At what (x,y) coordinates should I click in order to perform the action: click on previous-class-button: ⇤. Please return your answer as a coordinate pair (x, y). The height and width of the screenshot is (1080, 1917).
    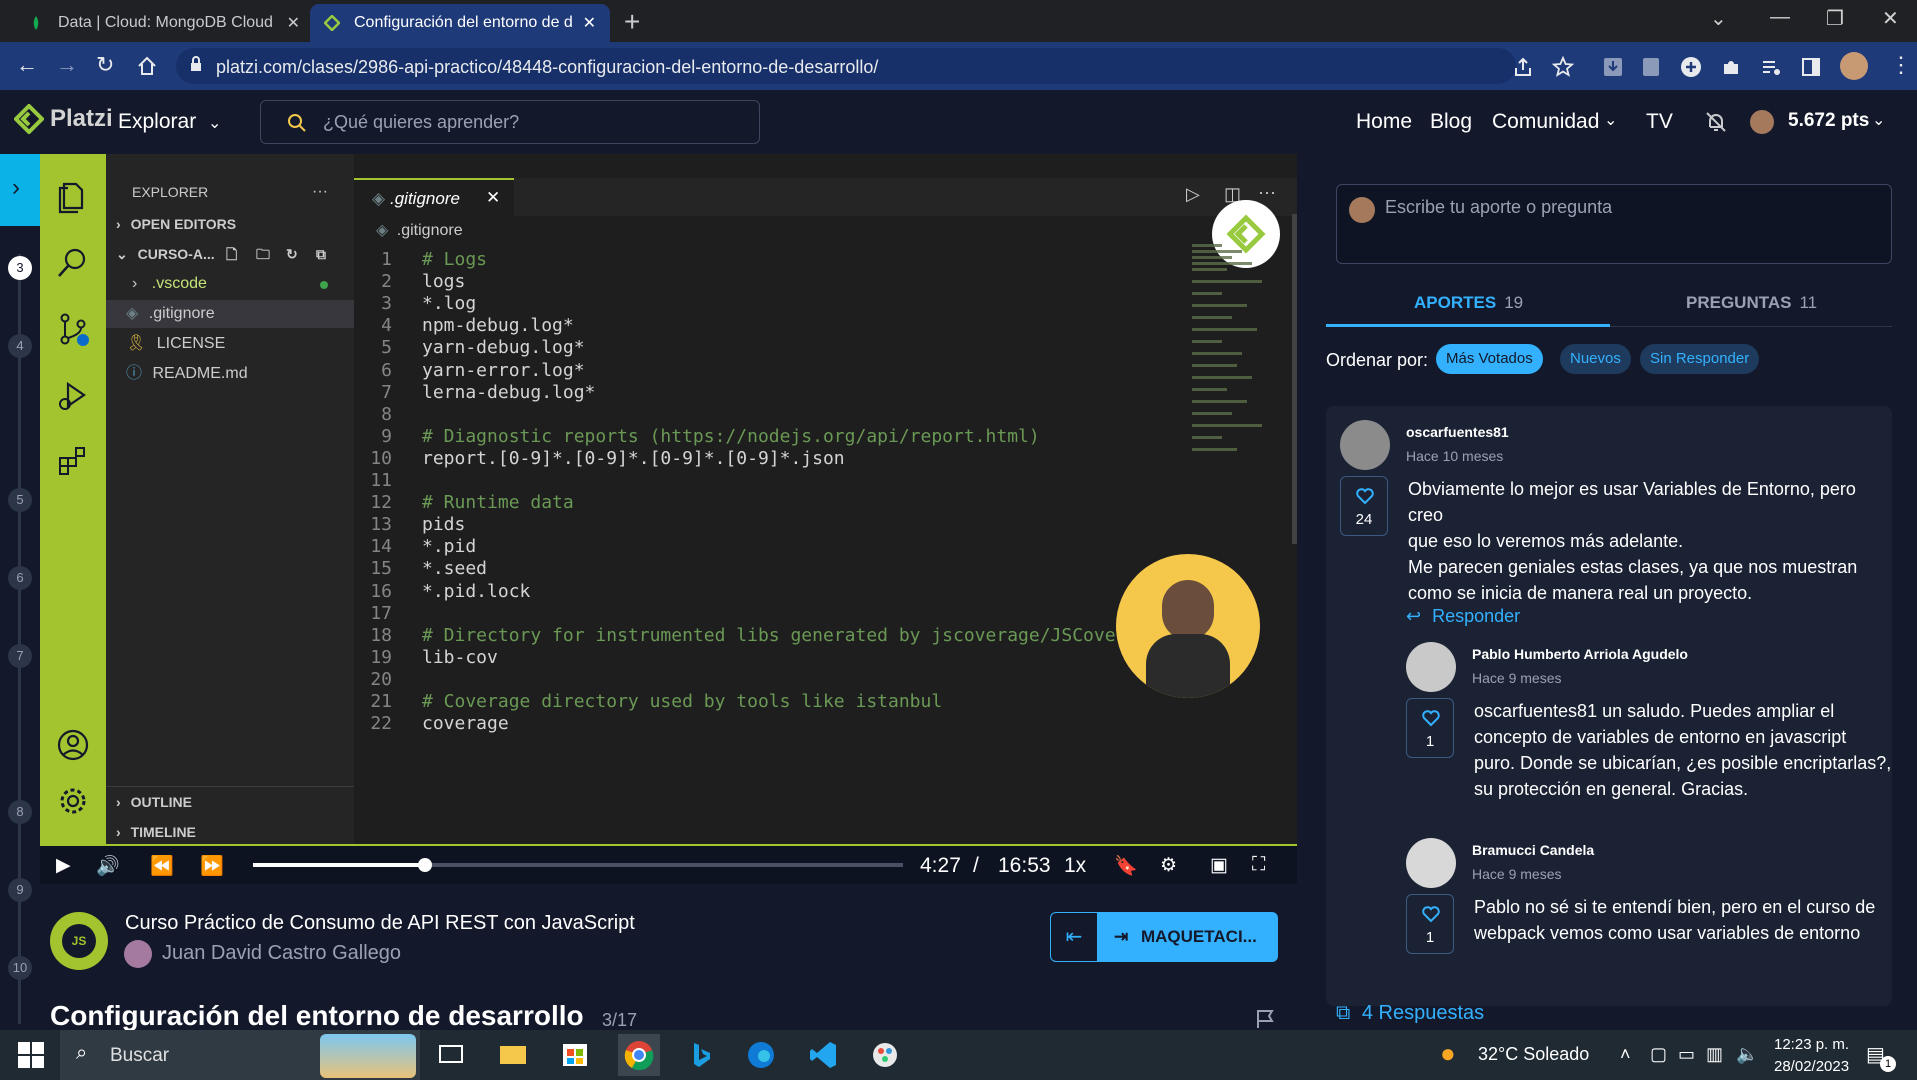
    Looking at the image, I should click on (1074, 937).